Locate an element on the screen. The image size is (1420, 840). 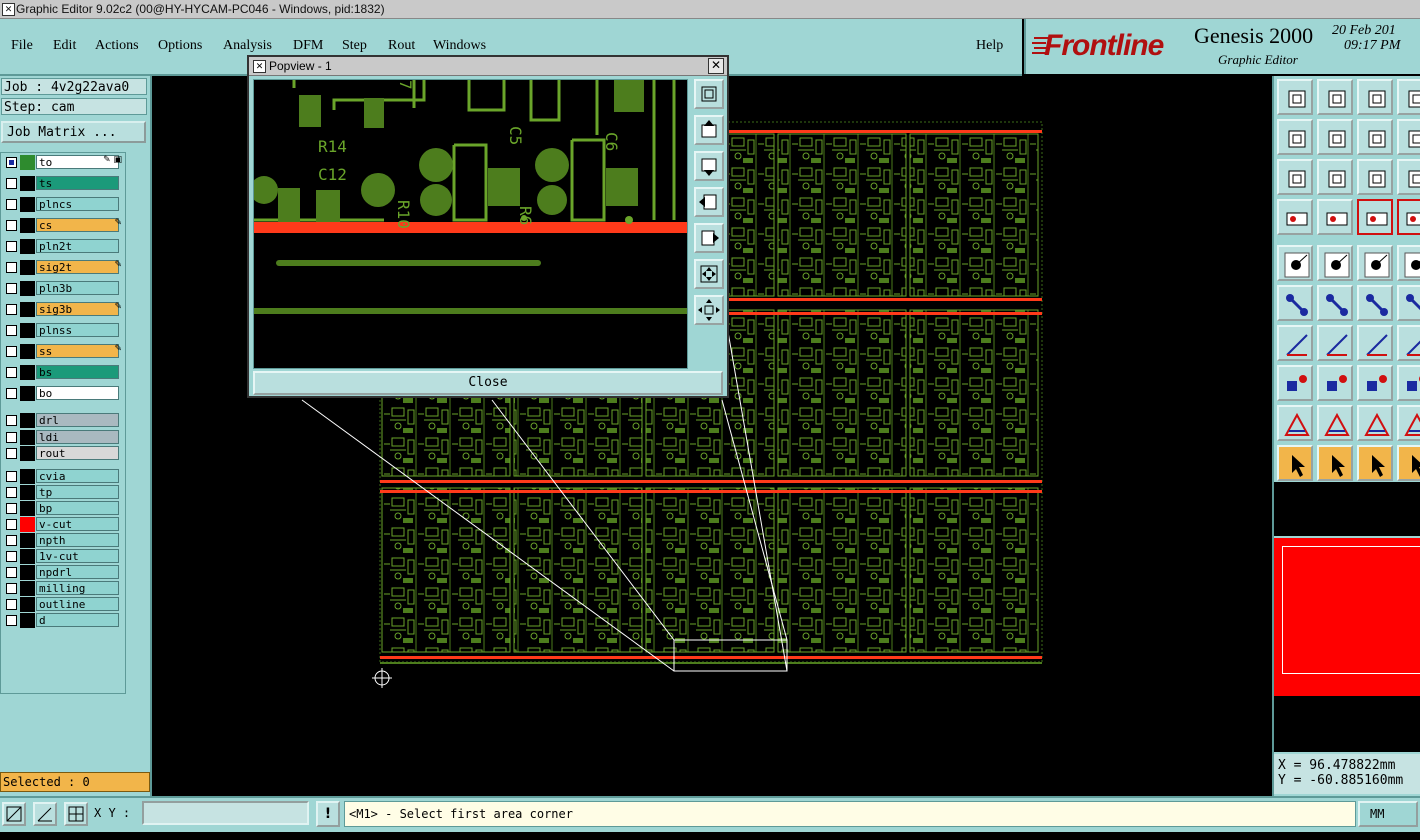
arrow-node-2-icon is located at coordinates (1408, 303).